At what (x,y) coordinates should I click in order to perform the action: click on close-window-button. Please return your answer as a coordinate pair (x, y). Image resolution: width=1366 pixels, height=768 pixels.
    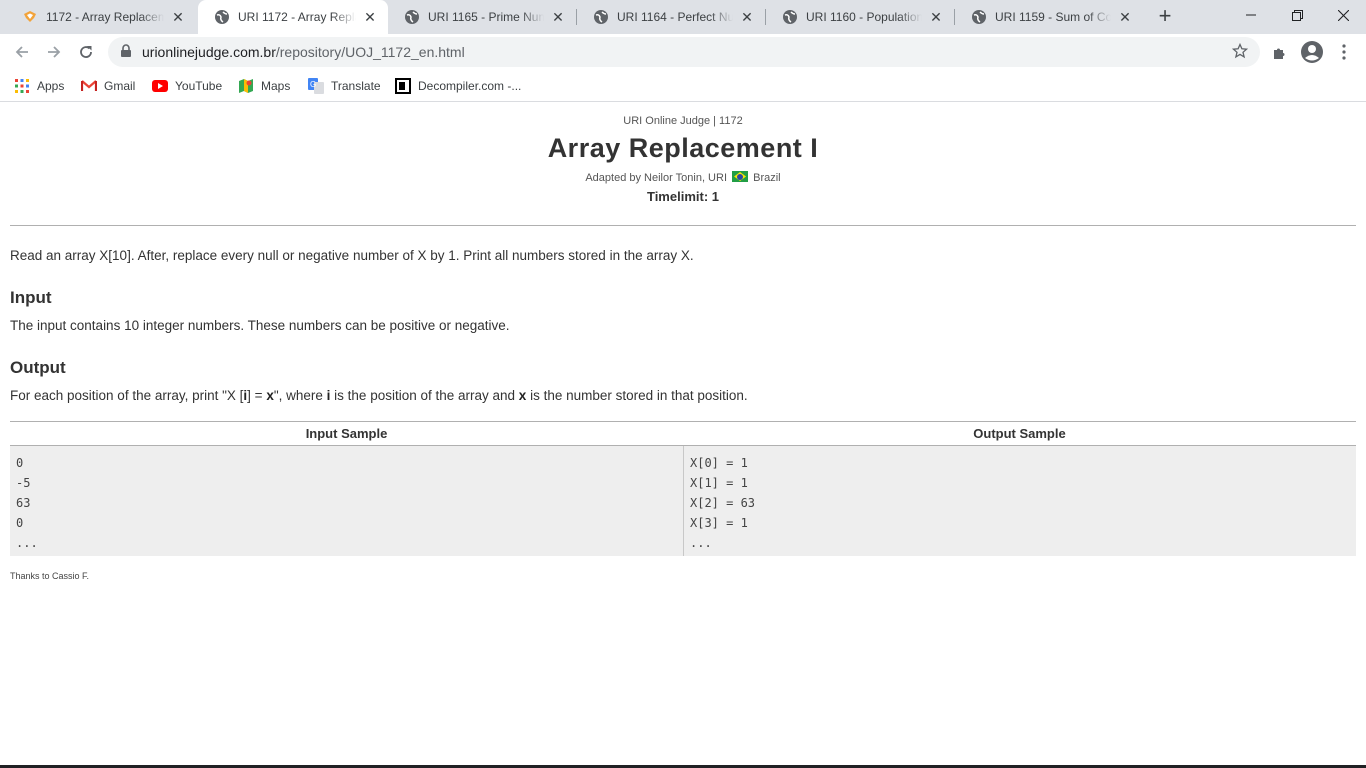
    Looking at the image, I should click on (1343, 15).